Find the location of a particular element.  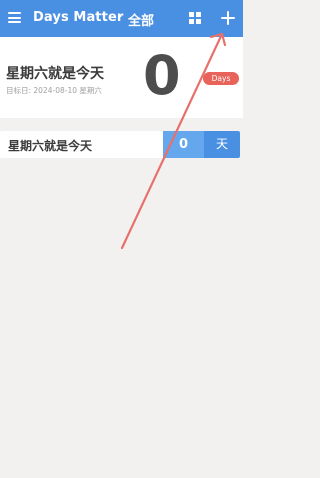

event-day-unit: 天 is located at coordinates (222, 144).